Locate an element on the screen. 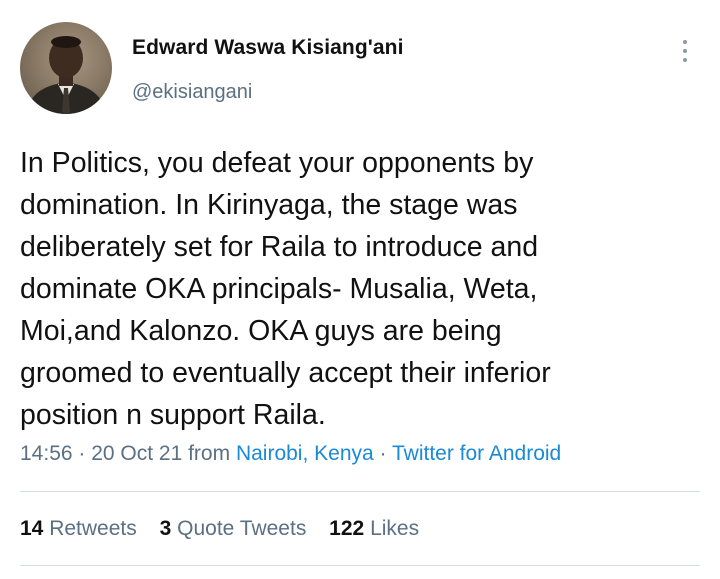  likes-stat: 122 Likes is located at coordinates (374, 528).